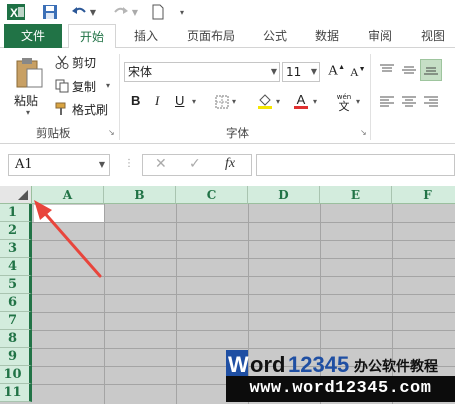 The width and height of the screenshot is (455, 404). Describe the element at coordinates (212, 195) in the screenshot. I see `column-header-c: C` at that location.